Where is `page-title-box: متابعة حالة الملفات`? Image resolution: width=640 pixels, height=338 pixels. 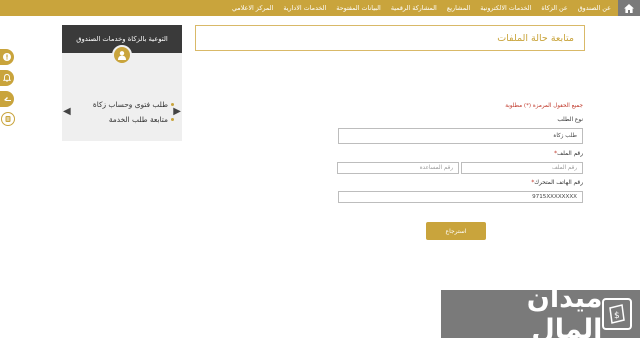
page-title-box: متابعة حالة الملفات is located at coordinates (390, 38).